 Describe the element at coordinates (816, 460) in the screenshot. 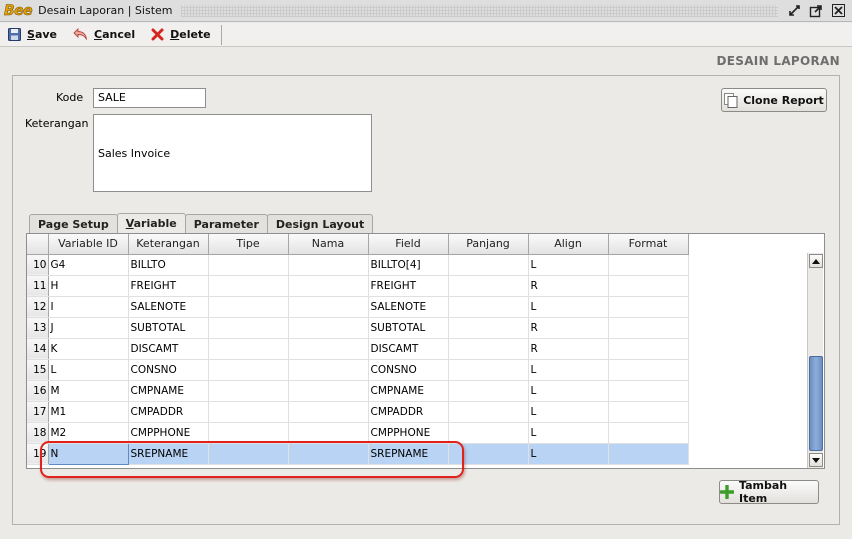

I see `scroll-down-icon` at that location.